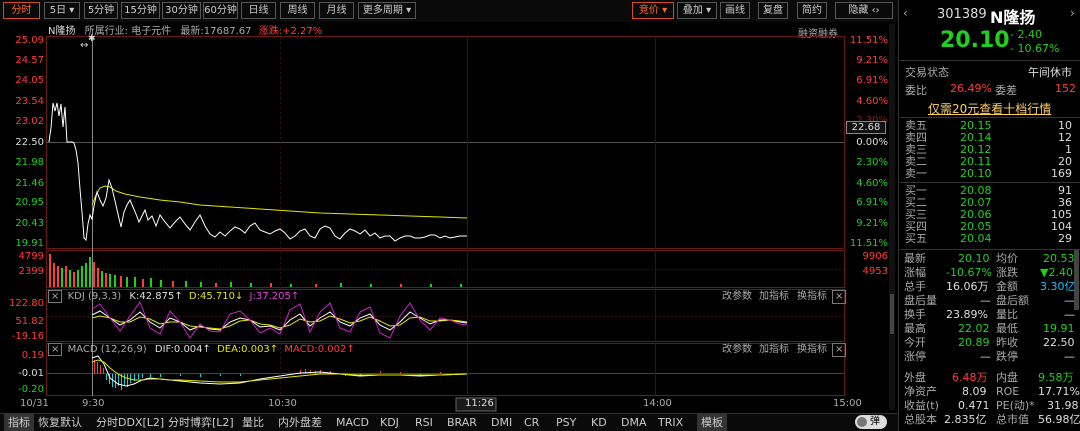 The image size is (1080, 431). What do you see at coordinates (1076, 280) in the screenshot?
I see `quote-scrollbar` at bounding box center [1076, 280].